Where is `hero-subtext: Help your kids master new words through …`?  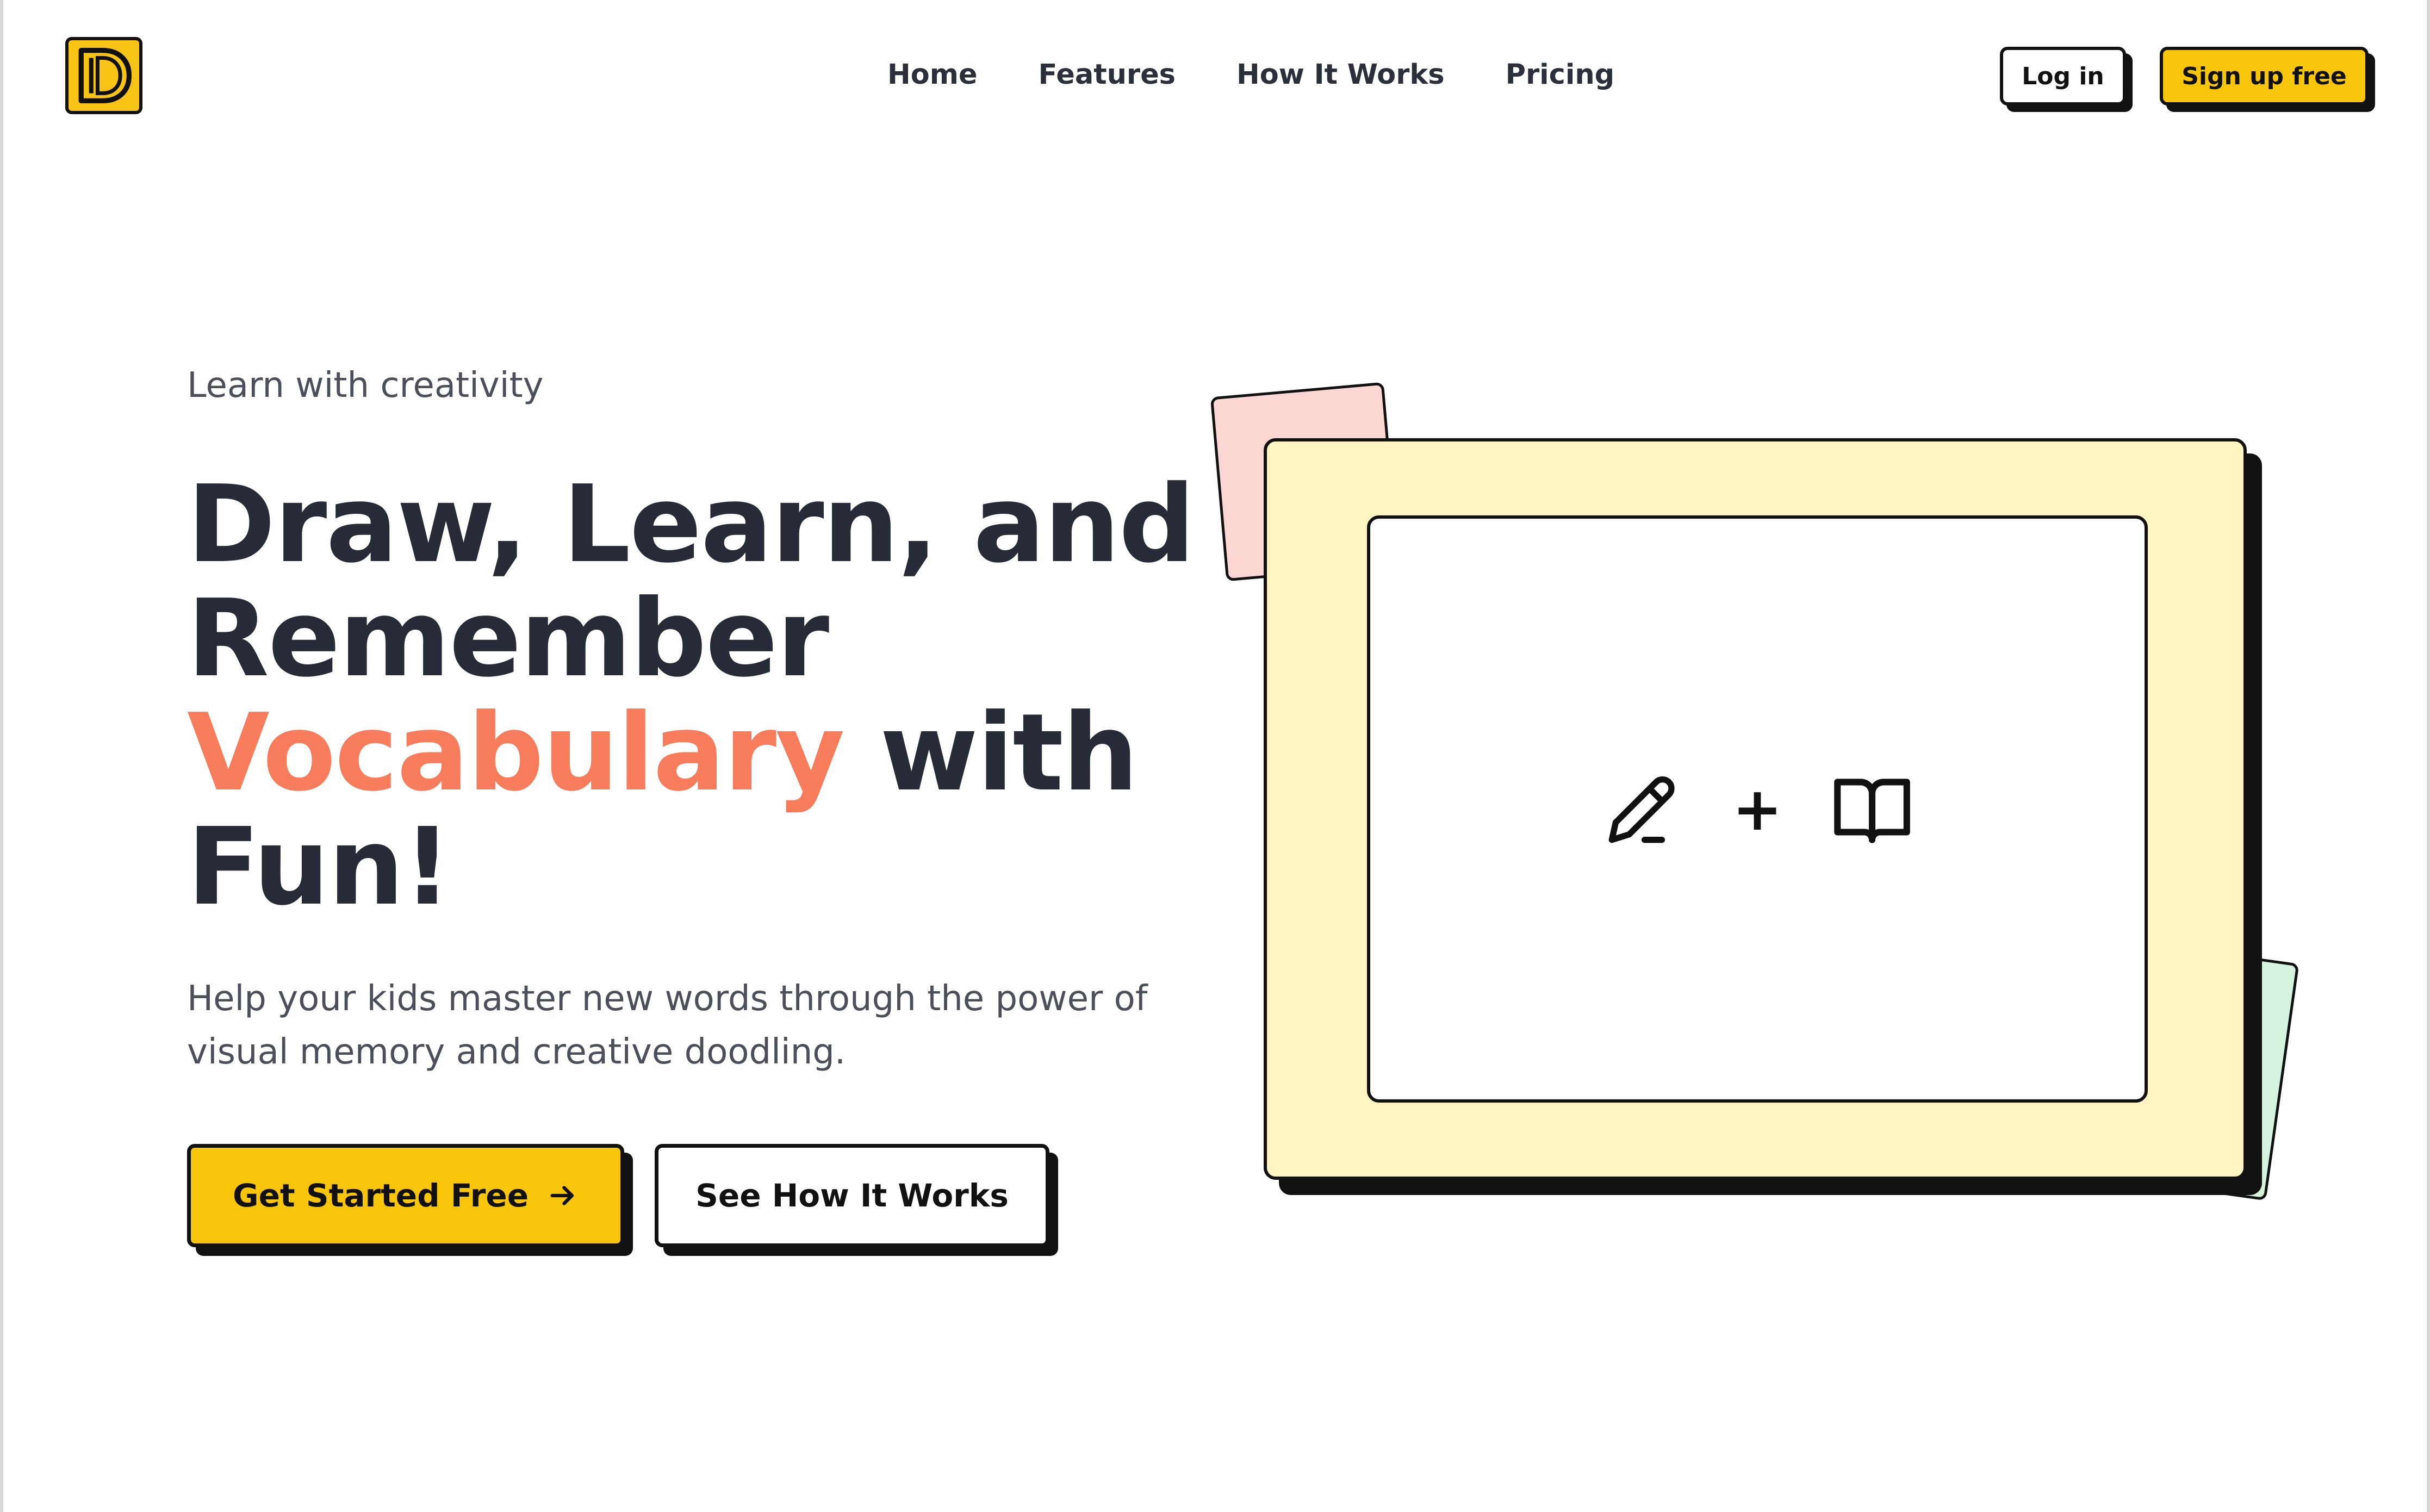 hero-subtext: Help your kids master new words through … is located at coordinates (667, 1025).